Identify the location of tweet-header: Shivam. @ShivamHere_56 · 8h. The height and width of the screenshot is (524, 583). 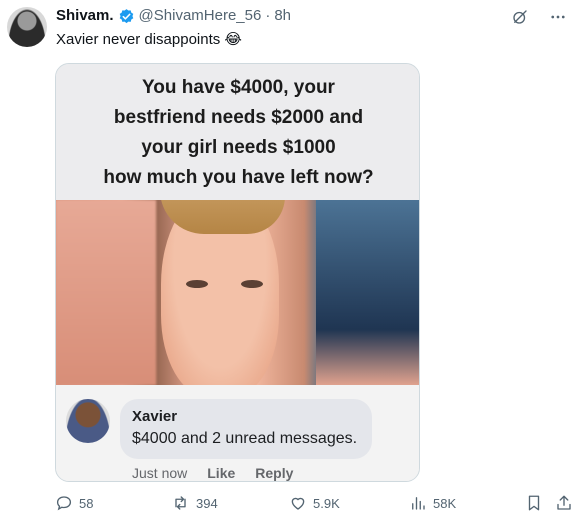
(173, 16).